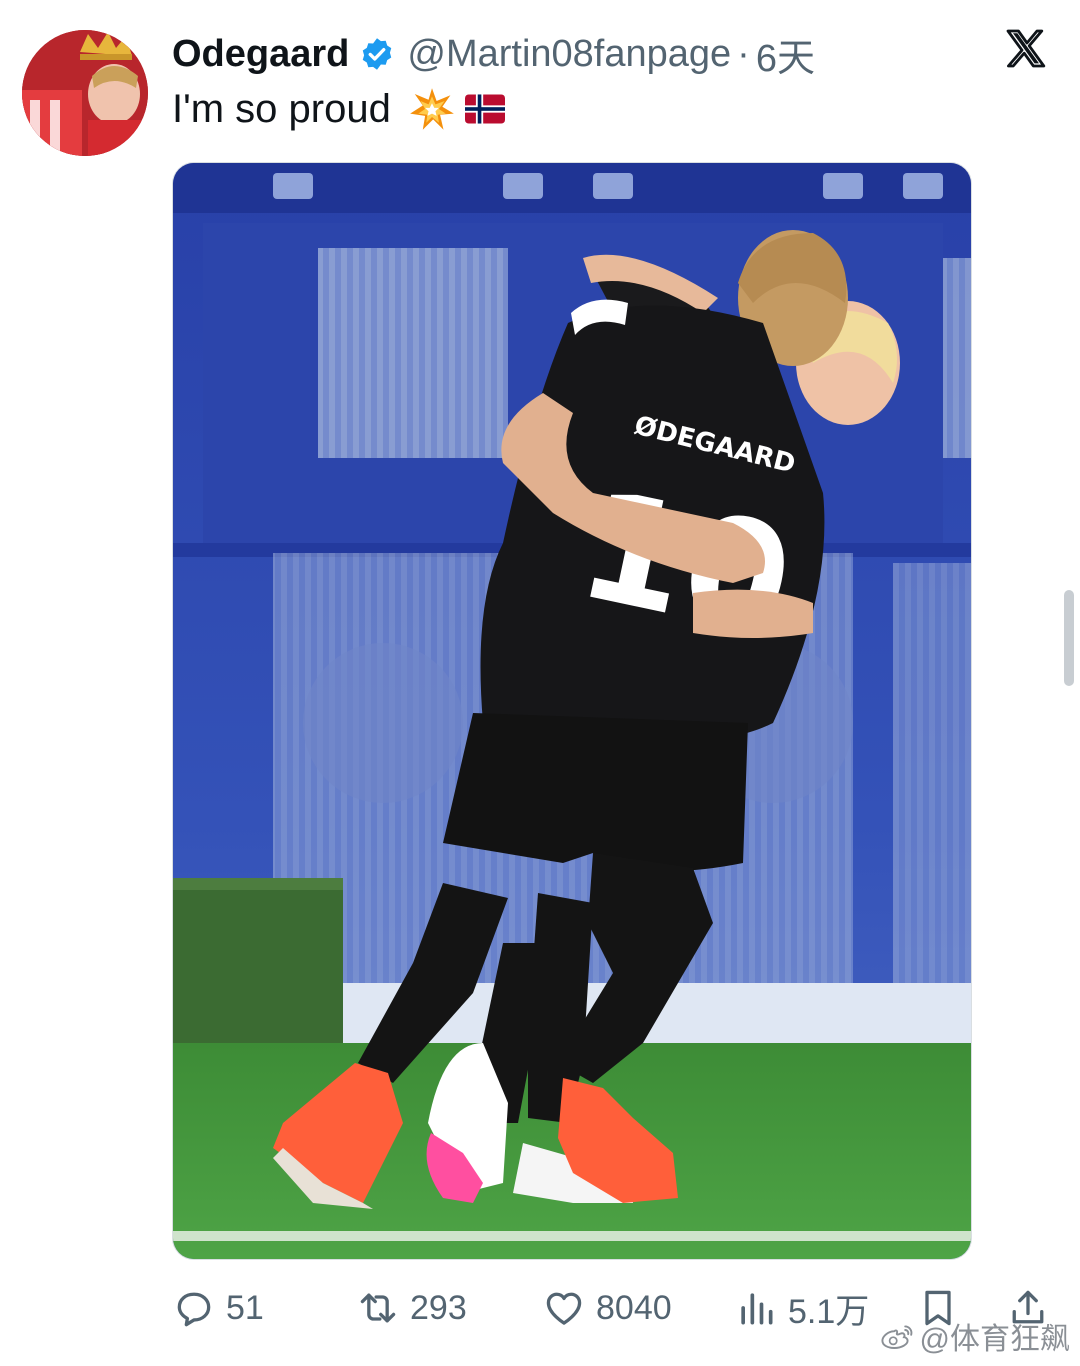 This screenshot has height=1366, width=1080. I want to click on heart-icon, so click(564, 1308).